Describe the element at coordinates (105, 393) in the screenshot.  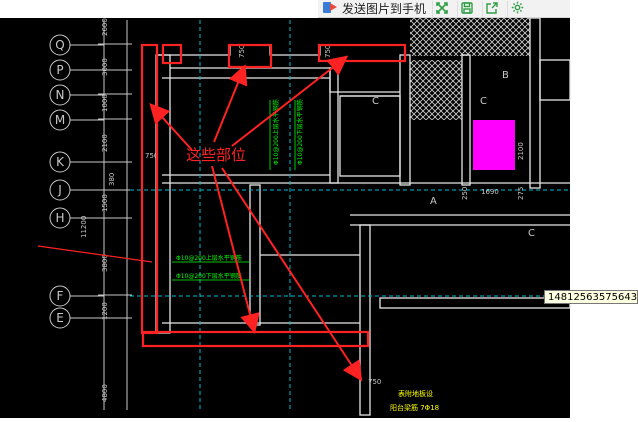
I see `dim-4800: 4800` at that location.